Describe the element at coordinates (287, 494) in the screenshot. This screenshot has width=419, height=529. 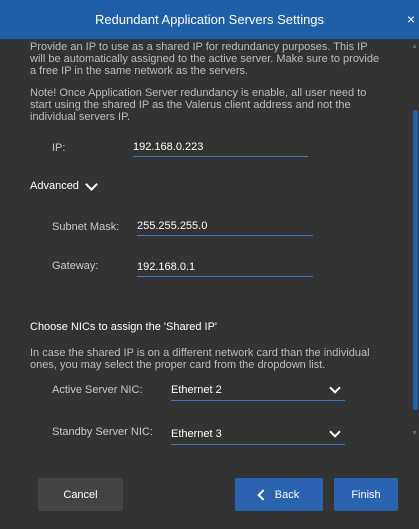
I see `back-label: Back` at that location.